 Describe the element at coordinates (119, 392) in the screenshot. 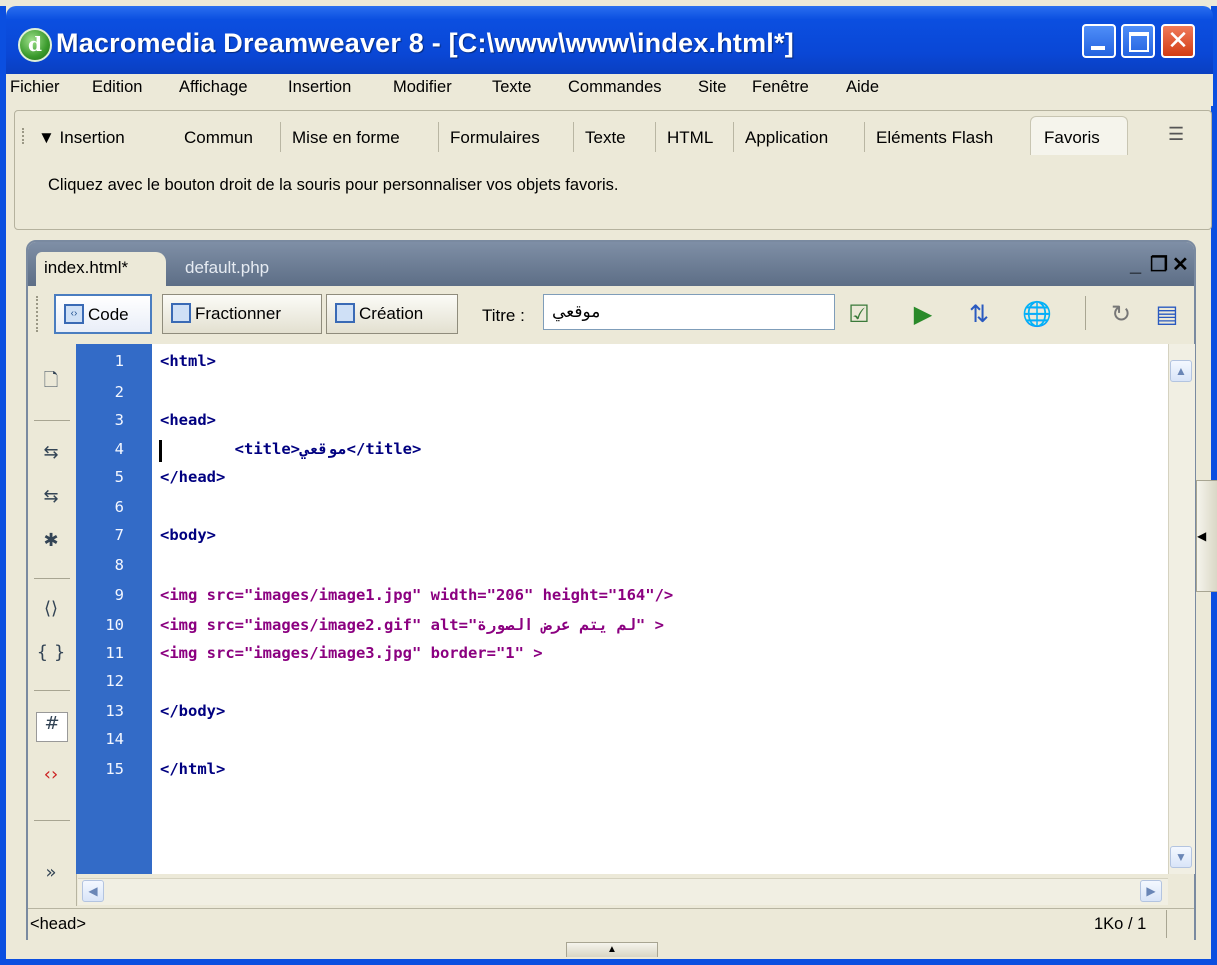

I see `line-number: 2` at that location.